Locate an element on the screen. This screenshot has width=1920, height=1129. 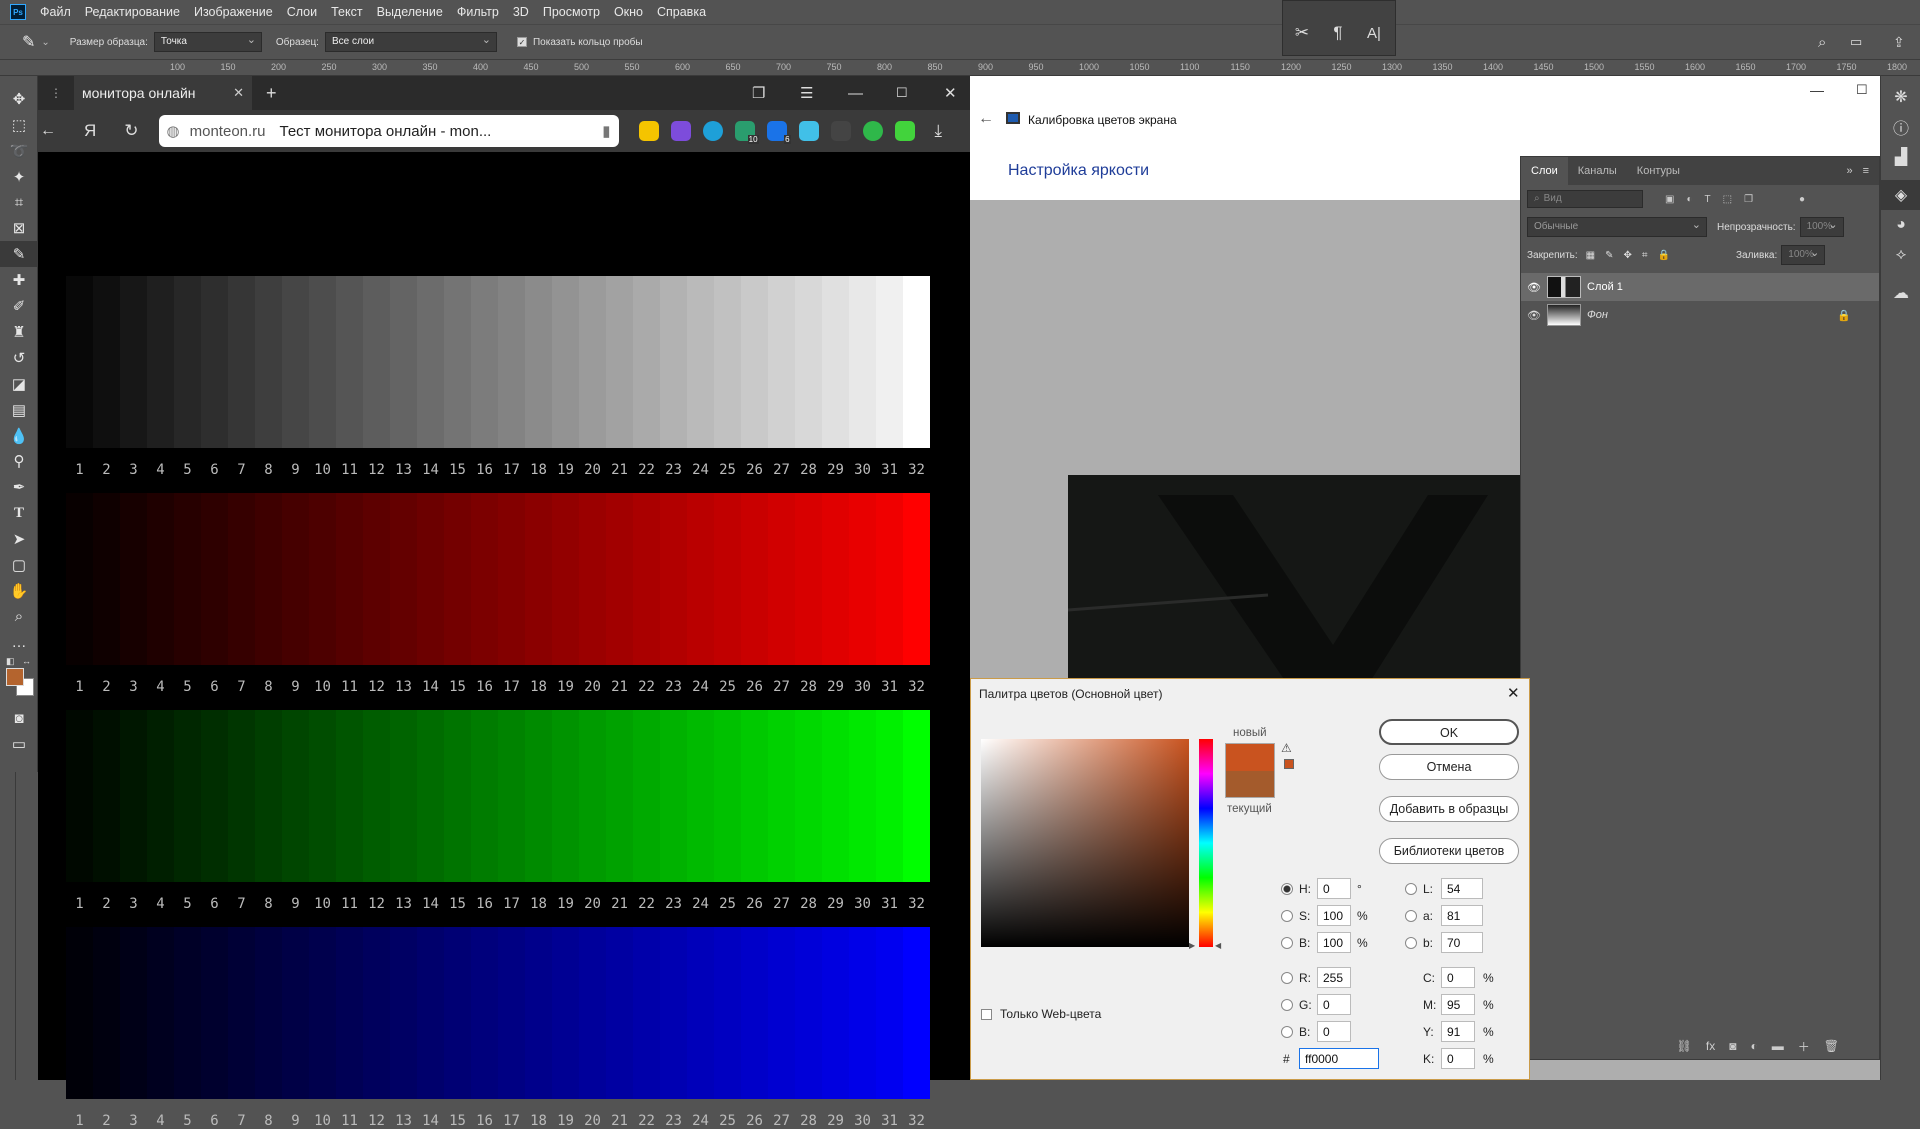
extension-feather-icon is located at coordinates (680, 131).